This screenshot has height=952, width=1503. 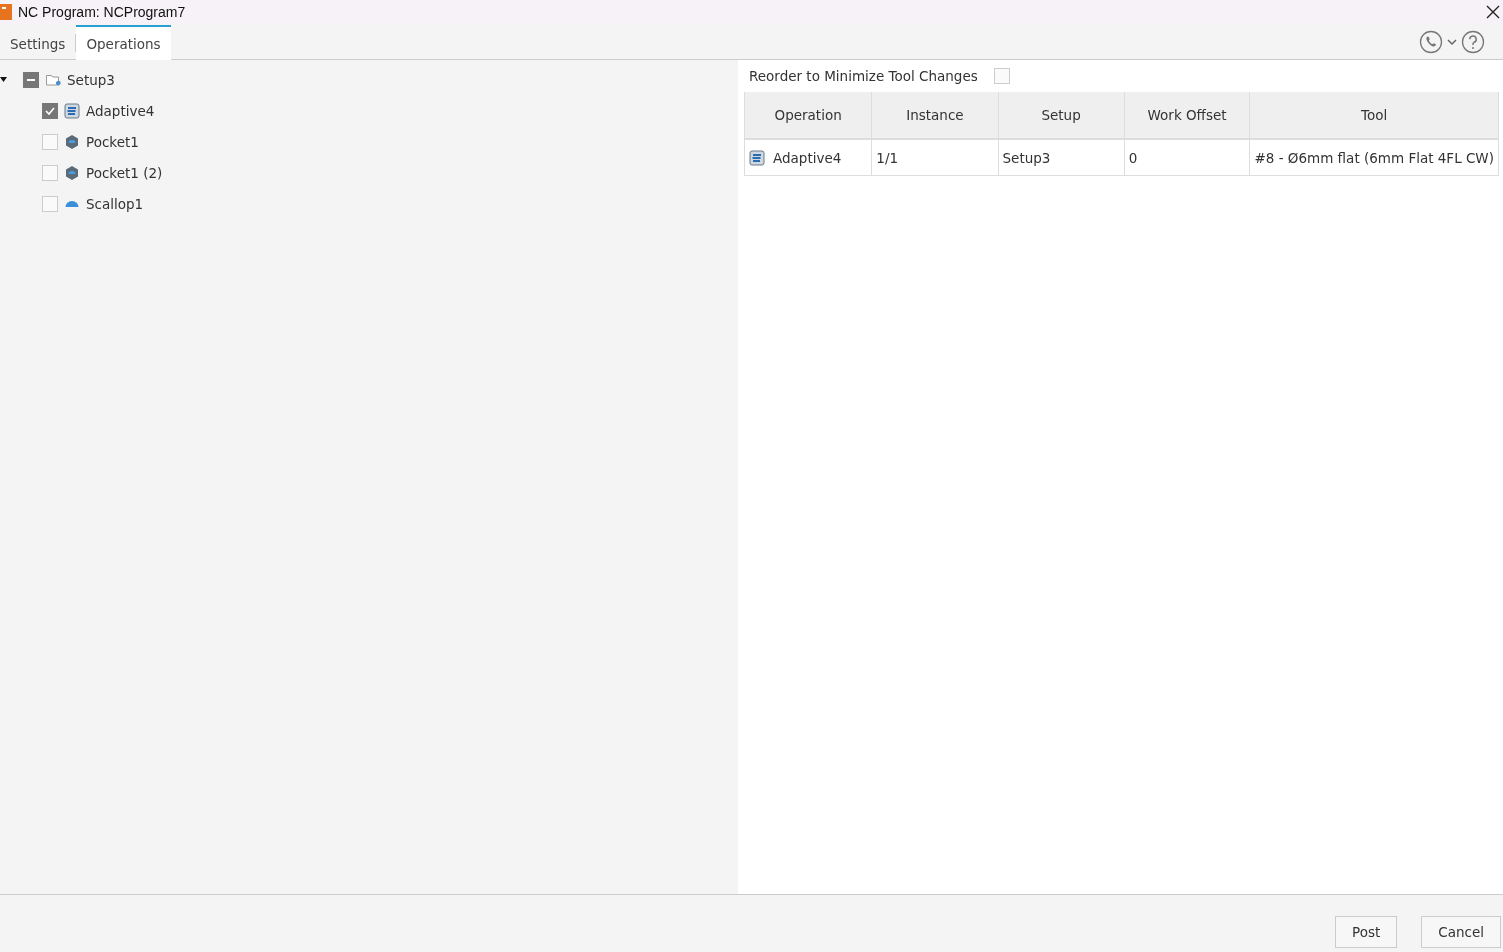 I want to click on window-title: NC Program: NCProgram7, so click(x=102, y=12).